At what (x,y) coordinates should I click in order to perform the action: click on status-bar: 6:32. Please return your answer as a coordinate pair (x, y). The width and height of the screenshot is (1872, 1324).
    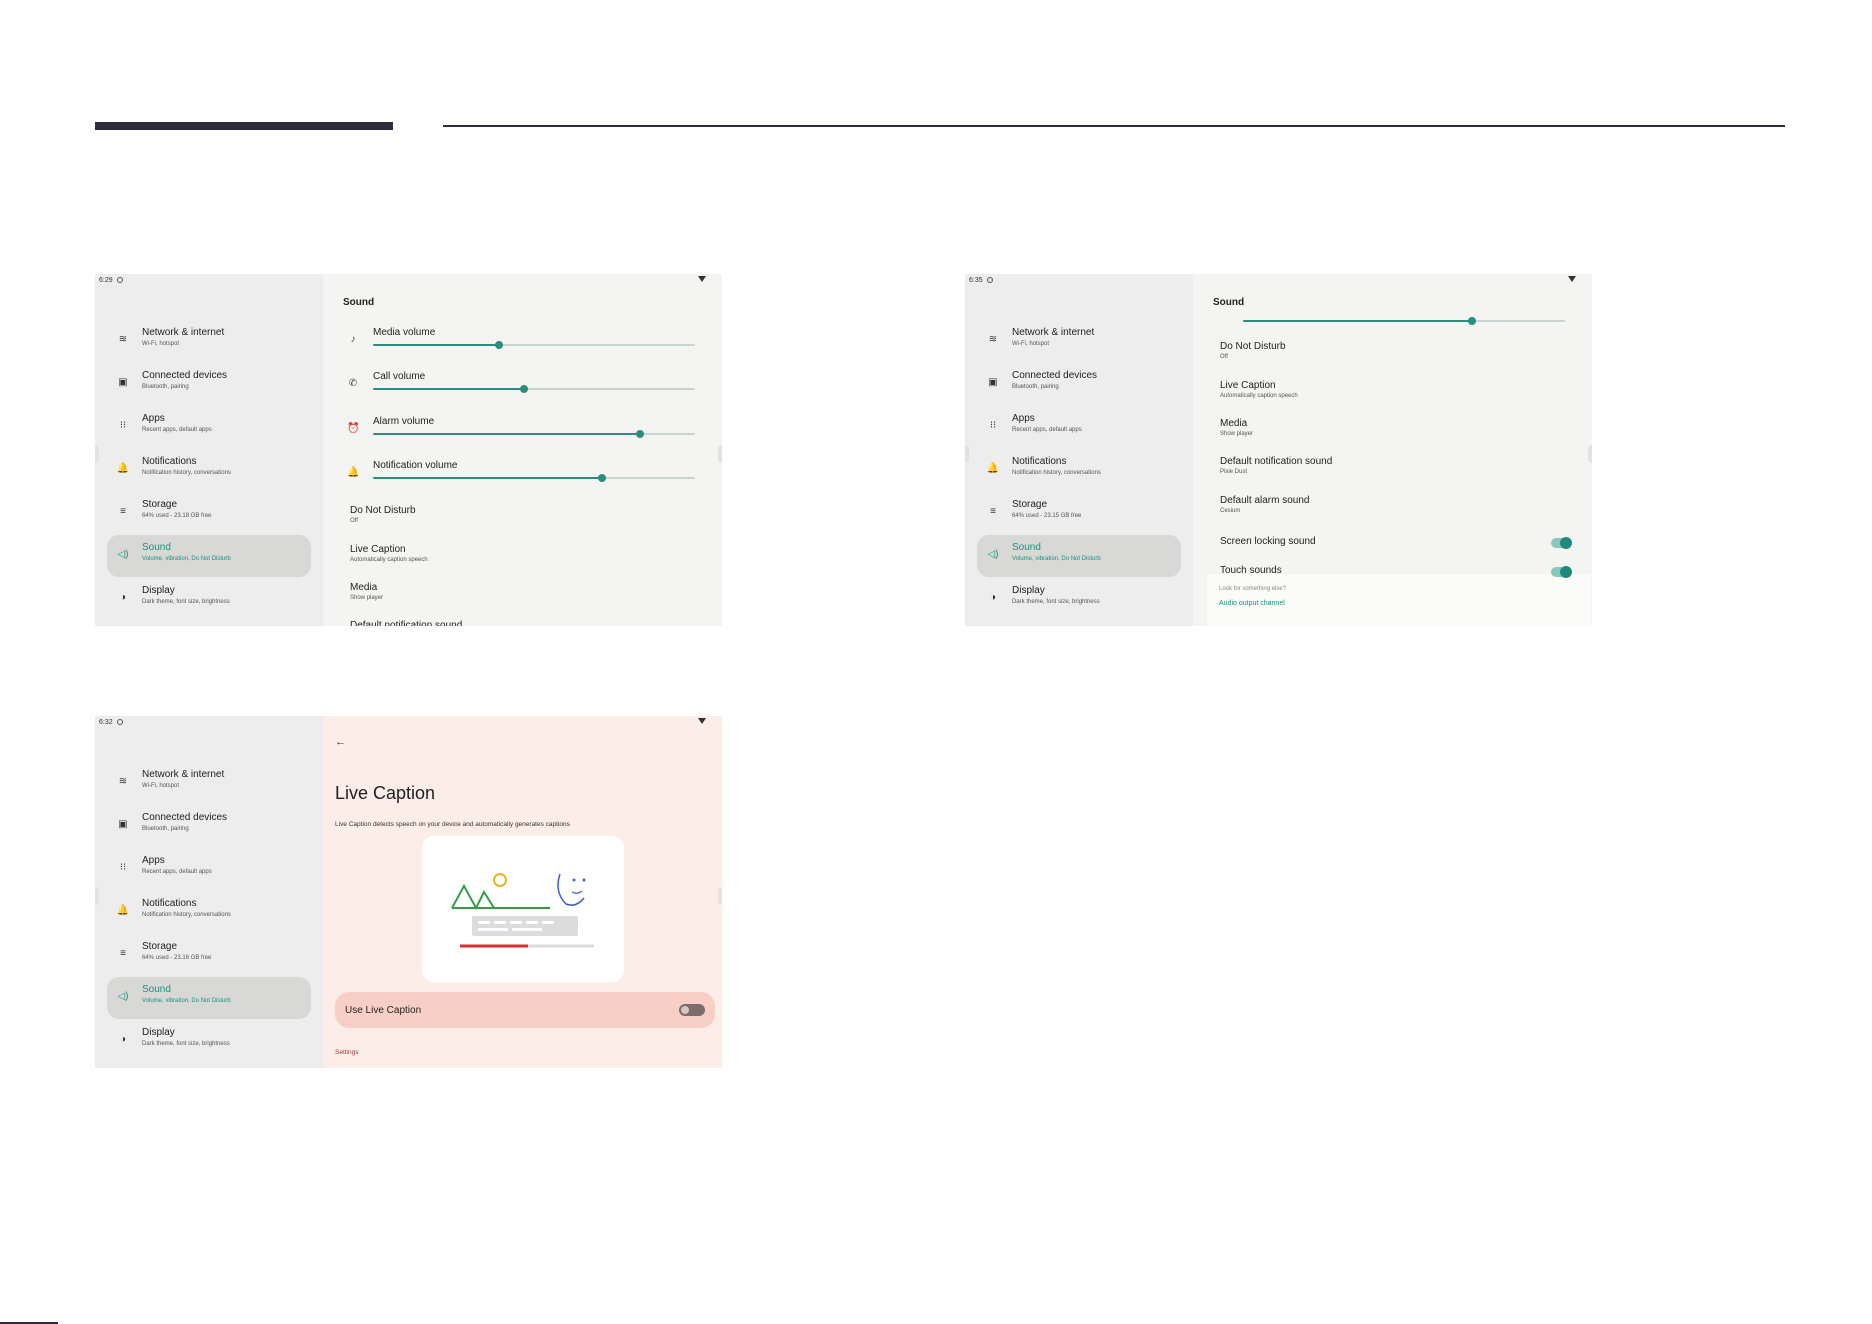
    Looking at the image, I should click on (408, 723).